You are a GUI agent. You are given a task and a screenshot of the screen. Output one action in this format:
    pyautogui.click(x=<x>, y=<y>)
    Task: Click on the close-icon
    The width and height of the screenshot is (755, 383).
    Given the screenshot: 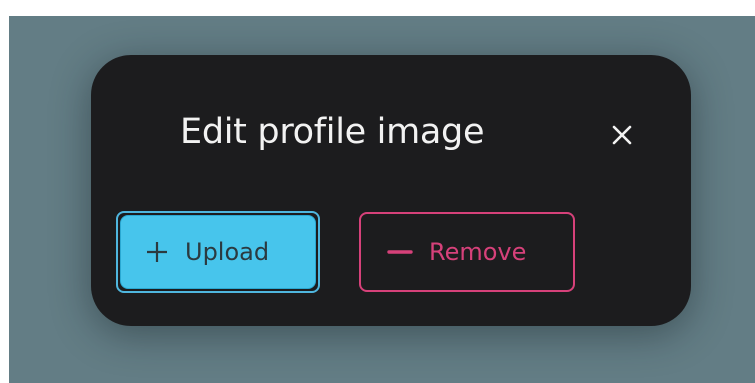 What is the action you would take?
    pyautogui.click(x=622, y=135)
    